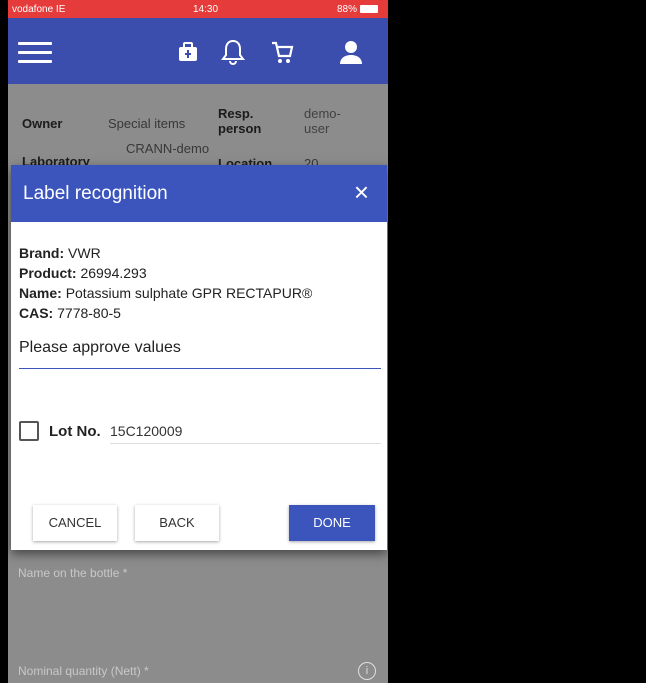  I want to click on carrier-label: vodafone IE, so click(39, 9).